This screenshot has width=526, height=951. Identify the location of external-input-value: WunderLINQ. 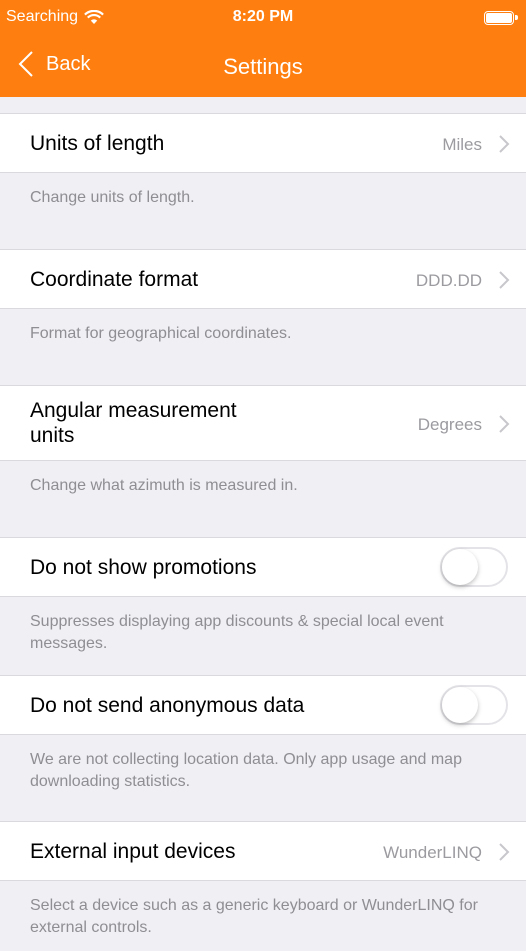
(432, 852).